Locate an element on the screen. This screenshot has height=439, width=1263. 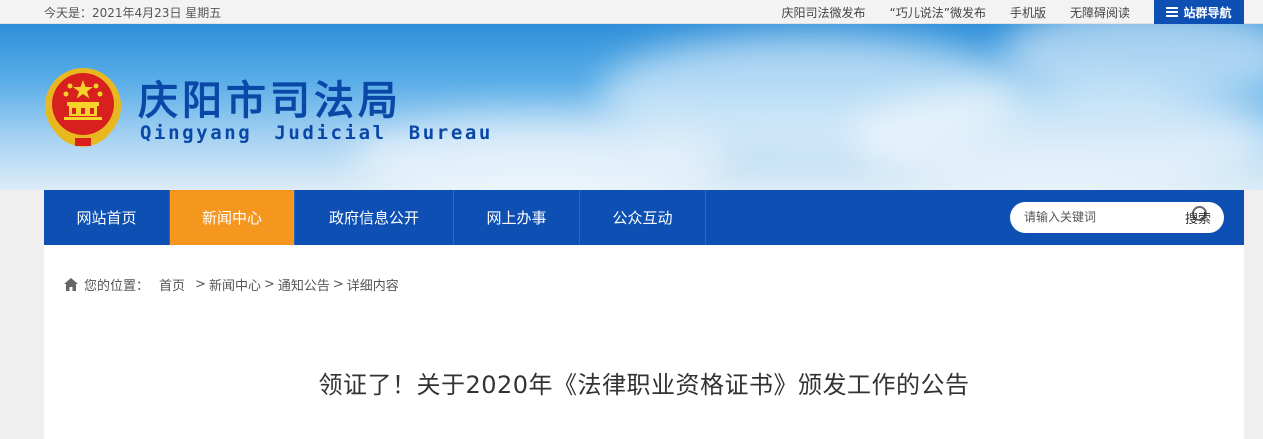
site-subtitle: Qingyang Judicial Bureau is located at coordinates (316, 133).